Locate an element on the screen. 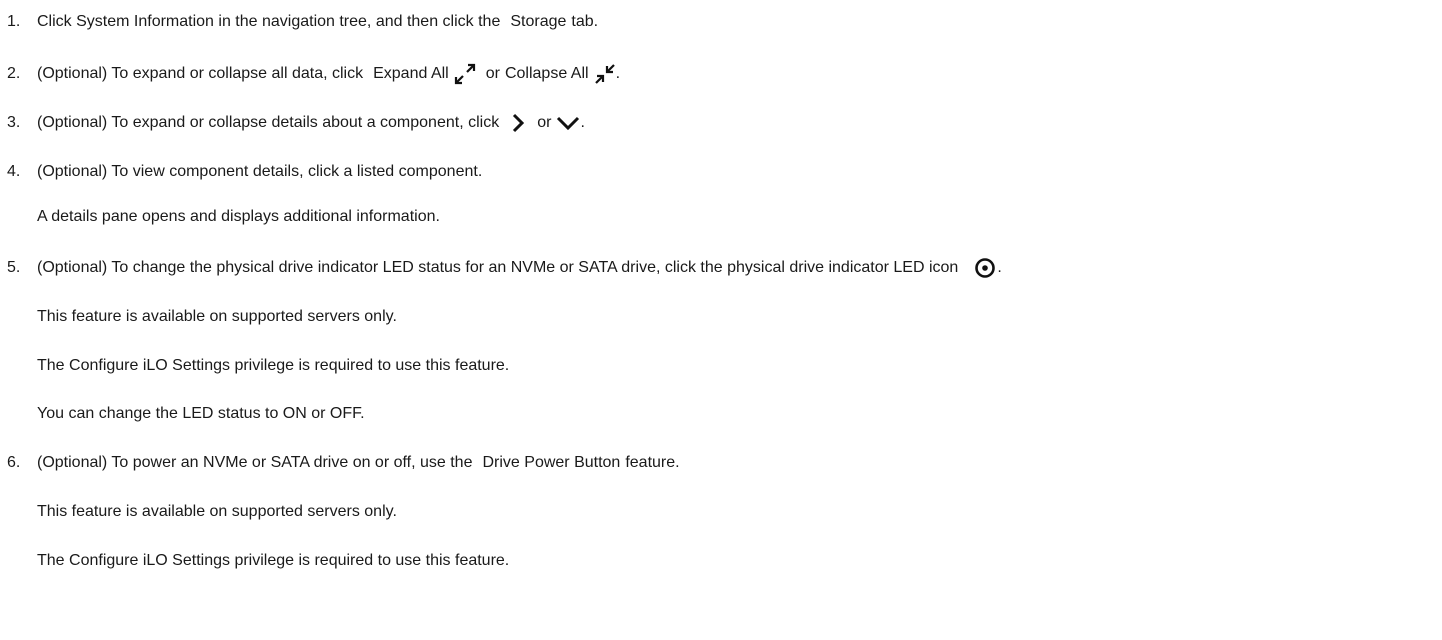 The image size is (1442, 640). expand-all-icon is located at coordinates (465, 74).